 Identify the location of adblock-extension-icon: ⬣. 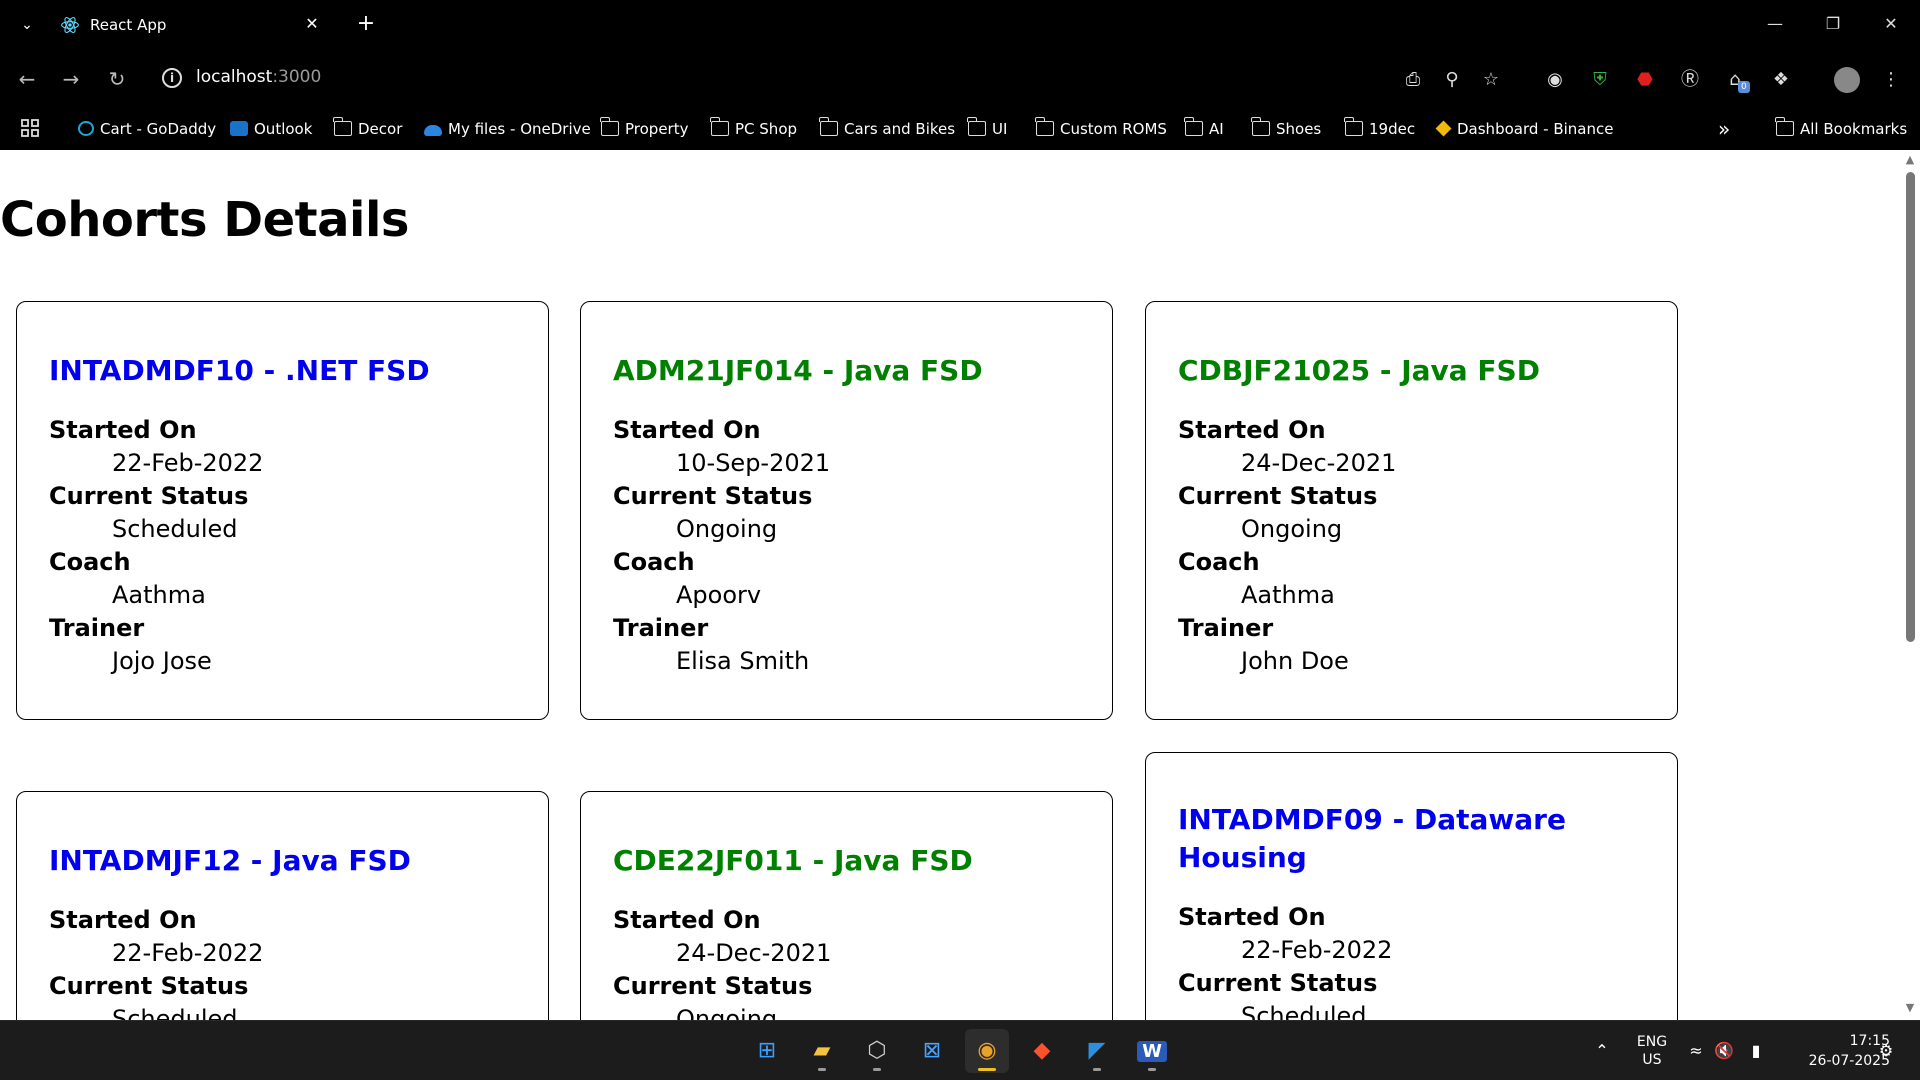
(1645, 80).